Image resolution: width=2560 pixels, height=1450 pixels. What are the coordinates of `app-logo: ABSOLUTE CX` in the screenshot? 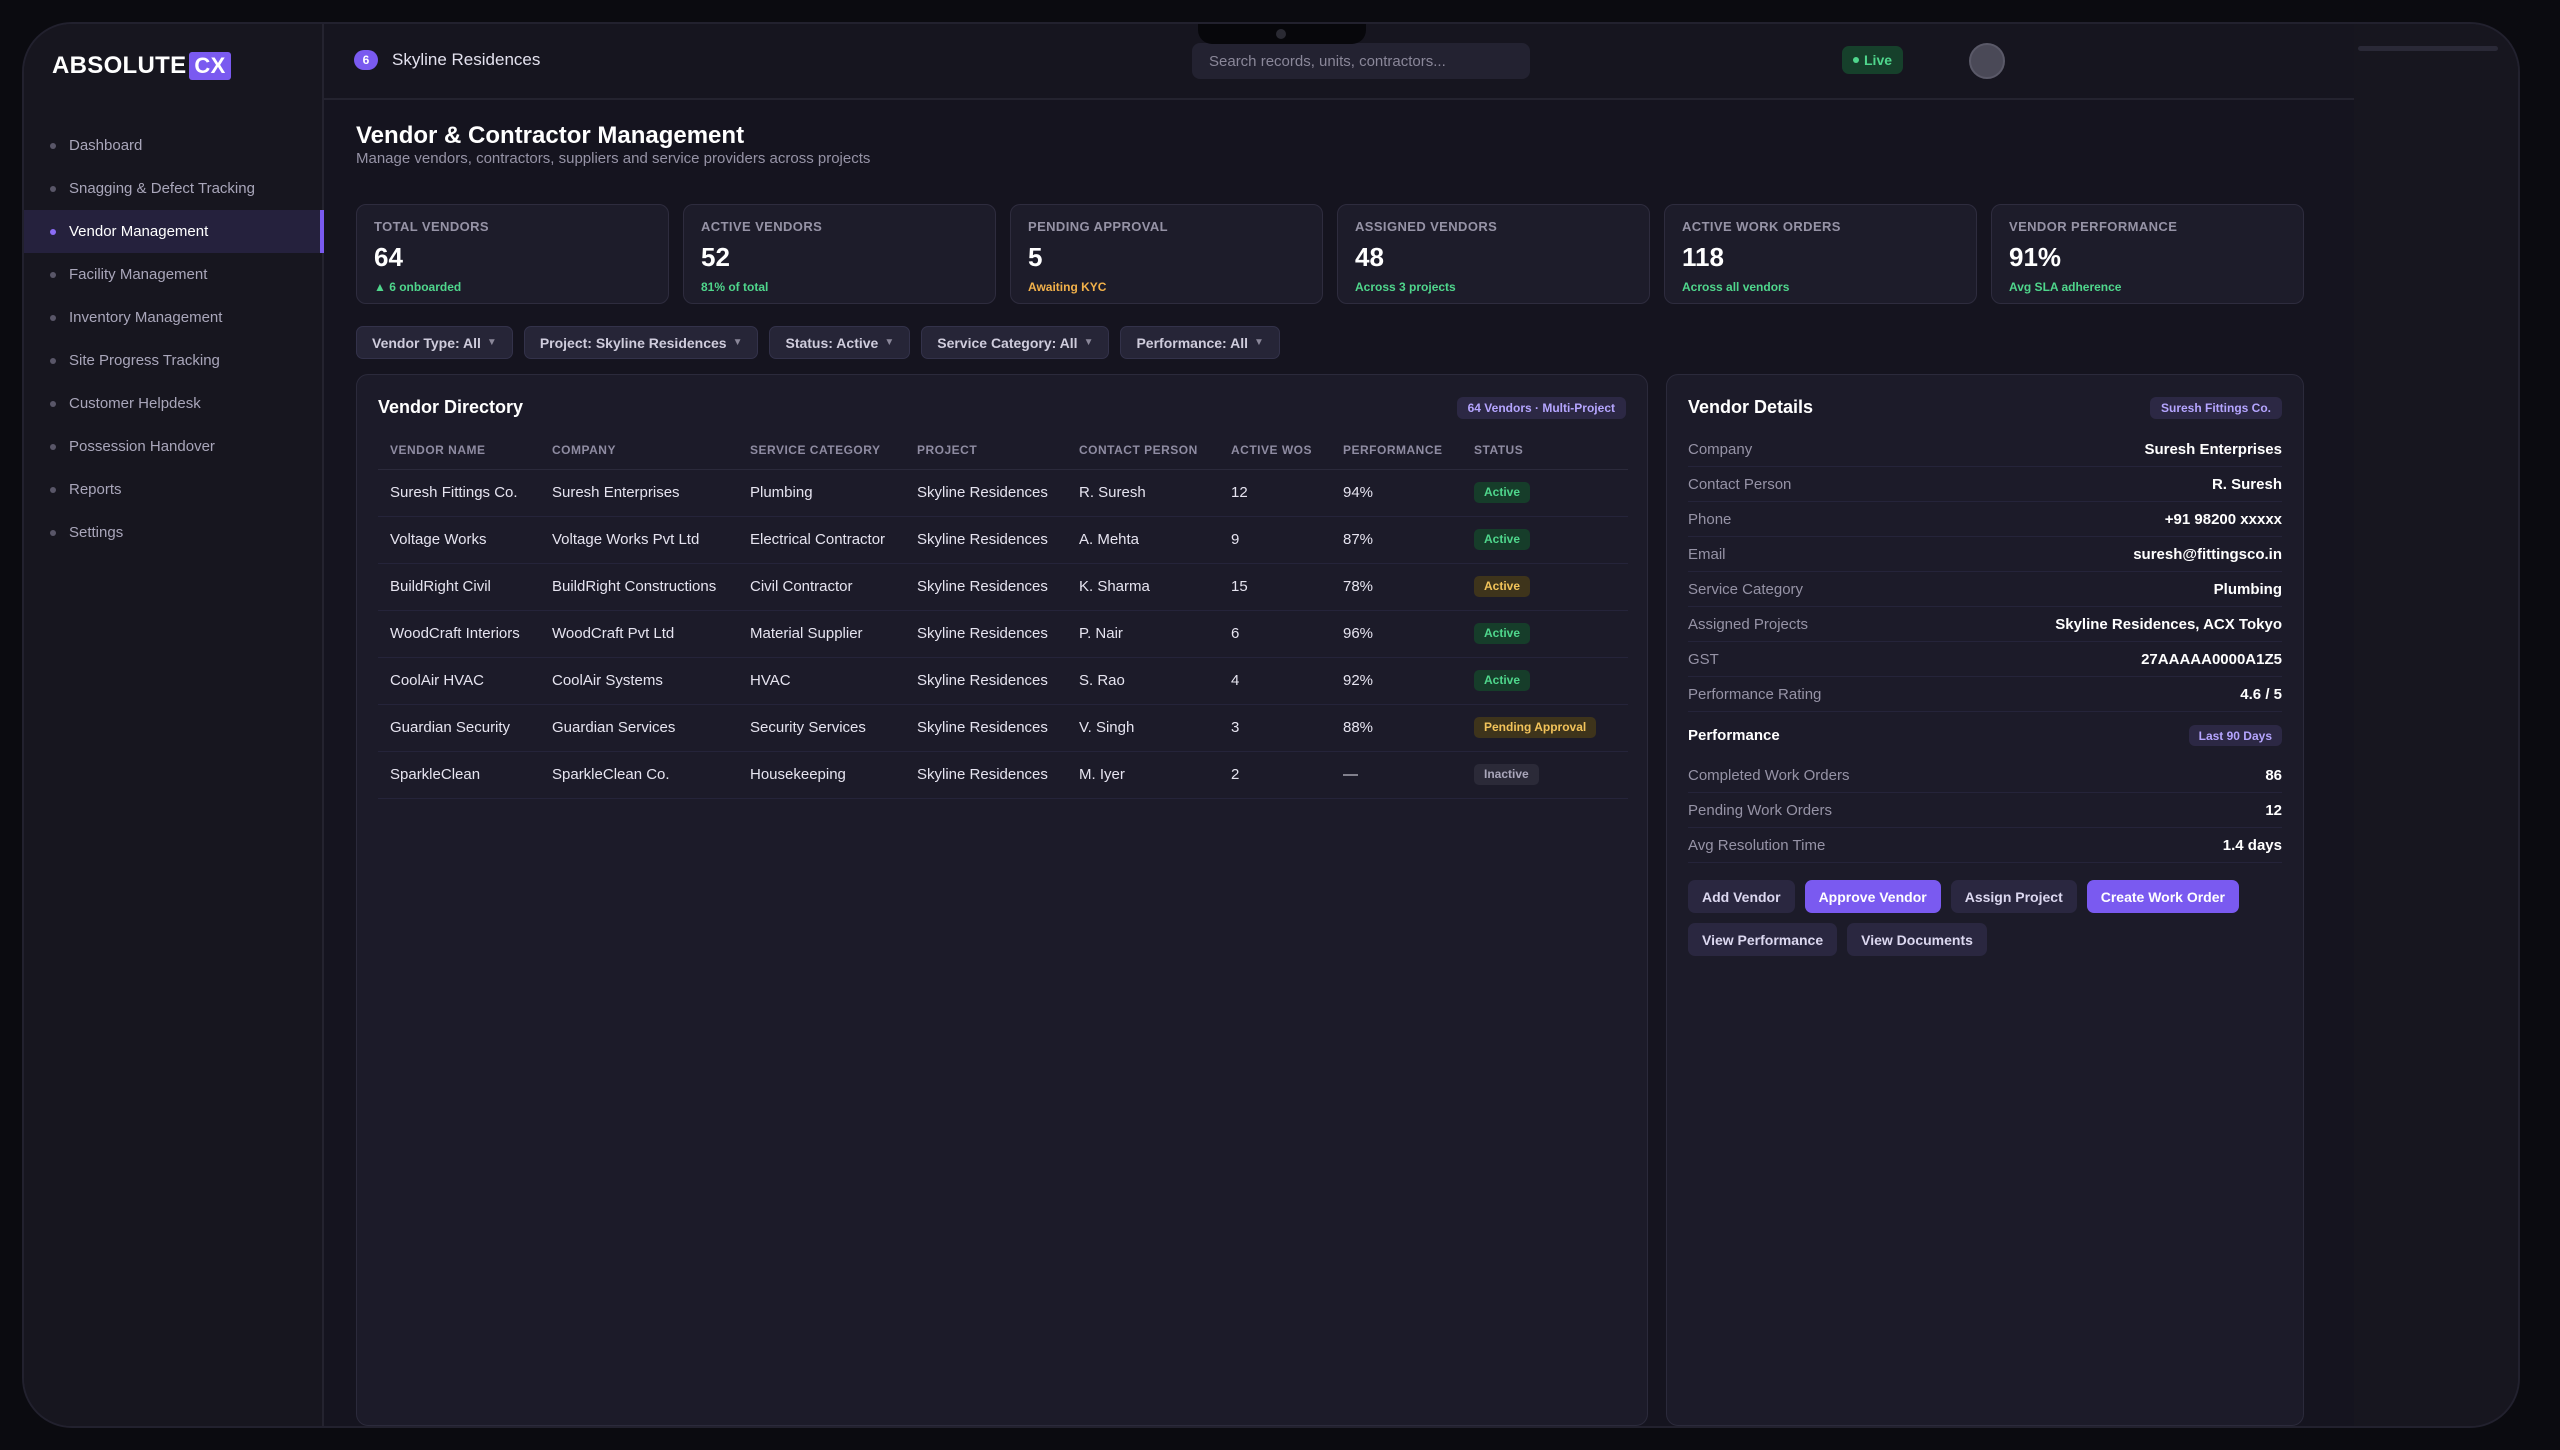 It's located at (141, 66).